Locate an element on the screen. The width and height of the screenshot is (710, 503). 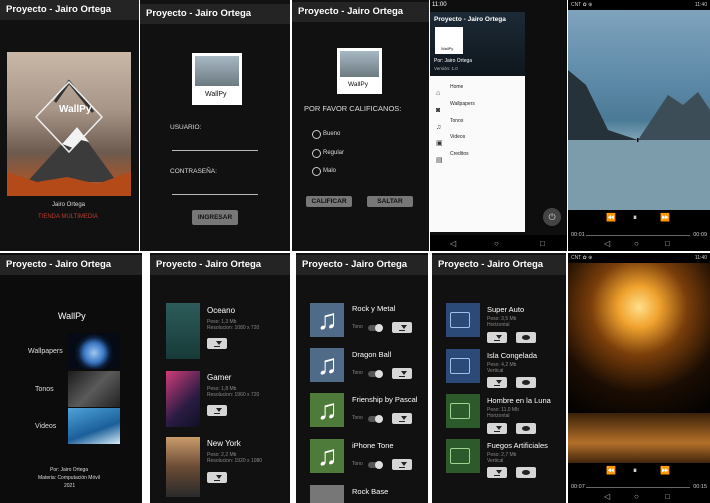
user-field is located at coordinates (215, 150).